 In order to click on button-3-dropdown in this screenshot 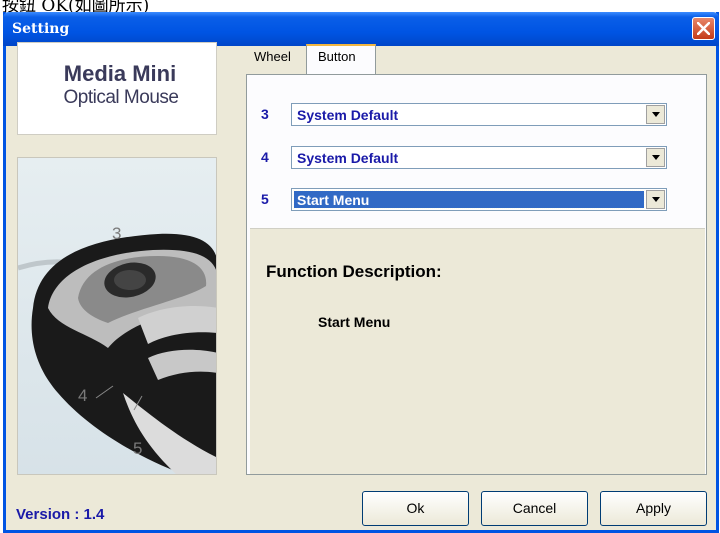, I will do `click(655, 114)`.